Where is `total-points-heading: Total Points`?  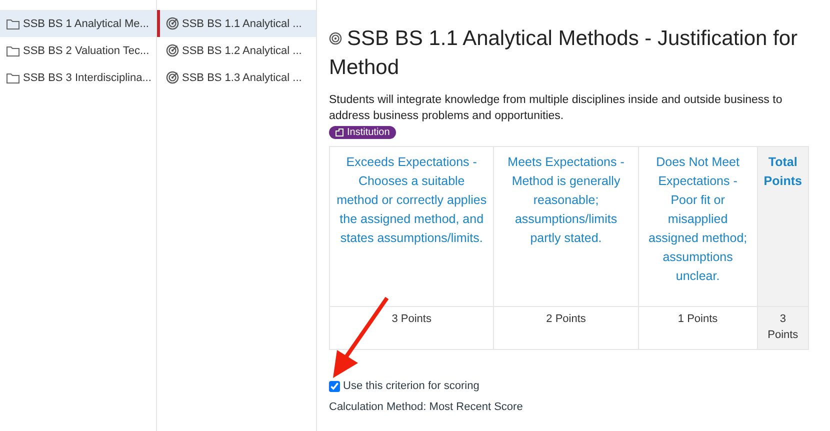 total-points-heading: Total Points is located at coordinates (782, 226).